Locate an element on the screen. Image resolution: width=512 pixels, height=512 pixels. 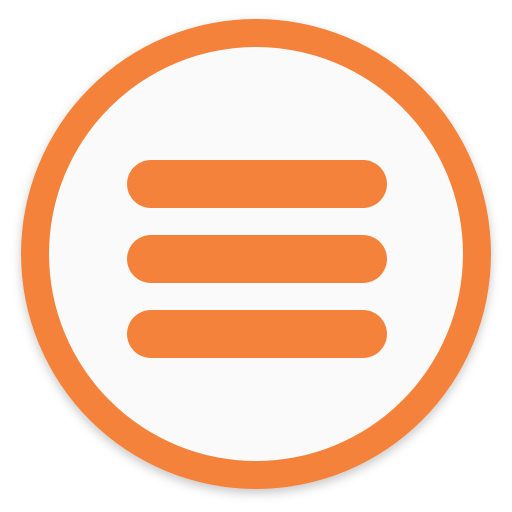
menu-bar-middle is located at coordinates (257, 259).